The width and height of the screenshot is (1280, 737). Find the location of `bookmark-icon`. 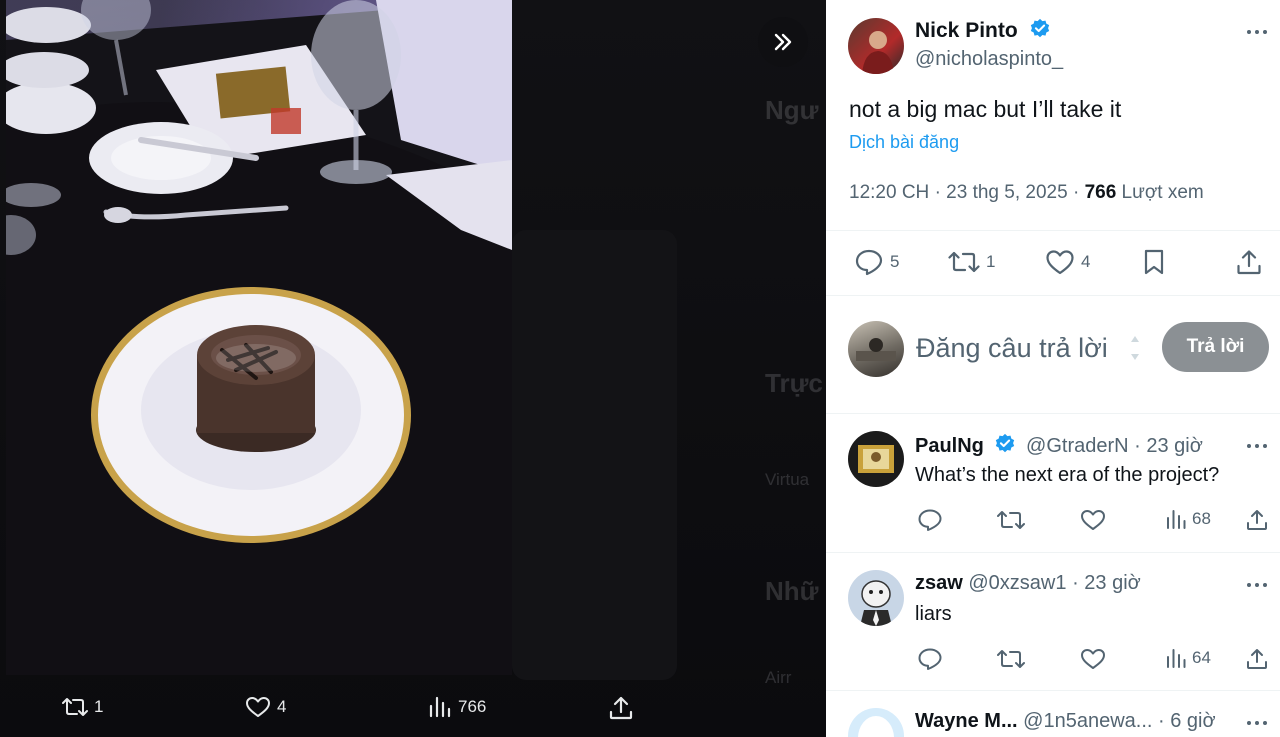

bookmark-icon is located at coordinates (1154, 262).